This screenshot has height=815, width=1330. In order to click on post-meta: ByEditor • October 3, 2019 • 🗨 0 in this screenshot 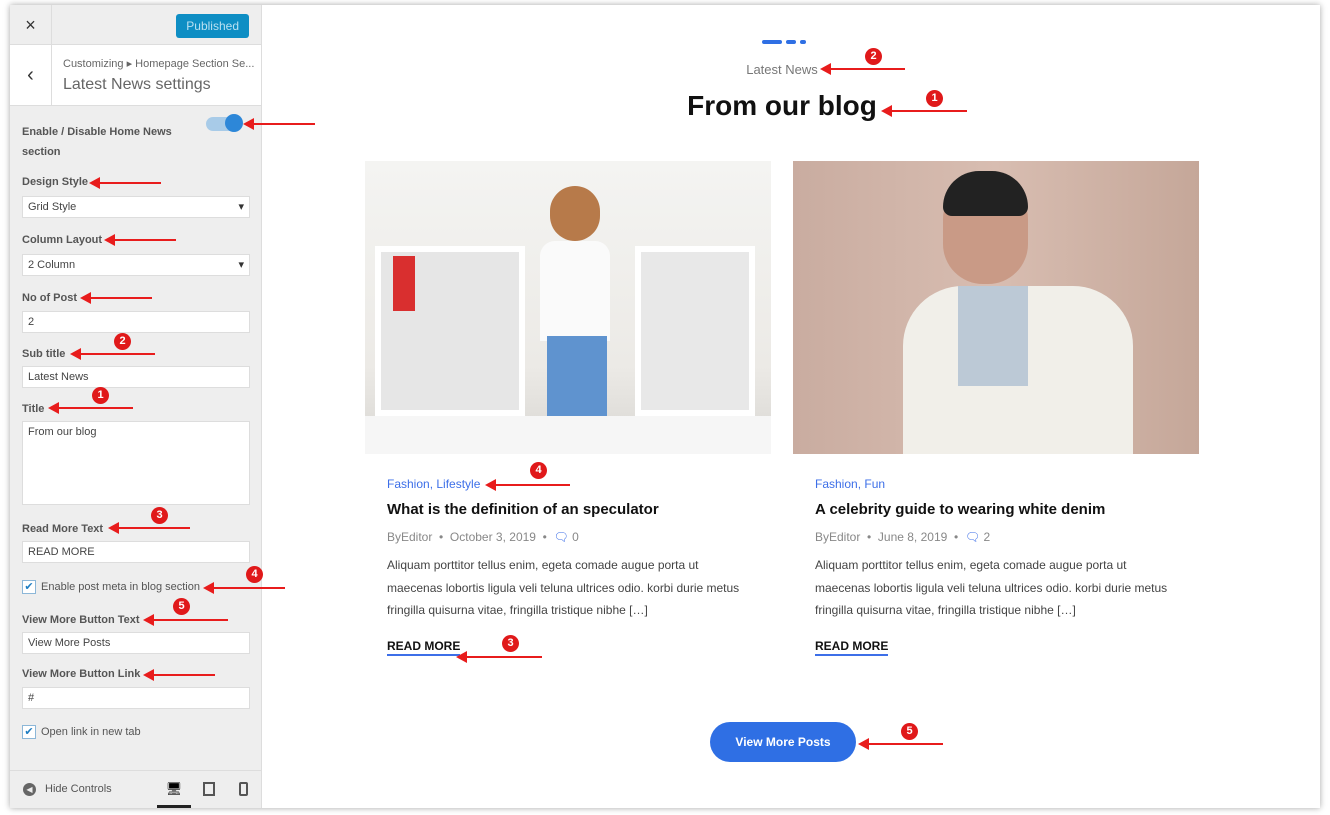, I will do `click(483, 537)`.